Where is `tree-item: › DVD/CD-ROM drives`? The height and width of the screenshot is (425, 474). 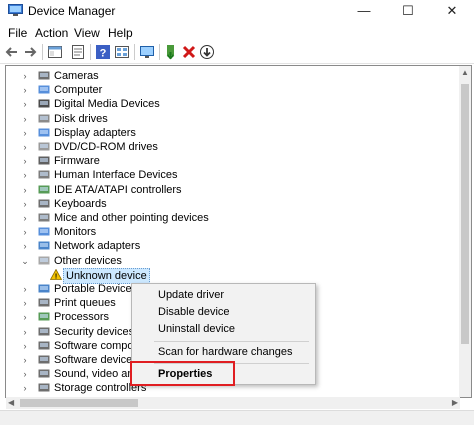
tree-item: › DVD/CD-ROM drives is located at coordinates (226, 147).